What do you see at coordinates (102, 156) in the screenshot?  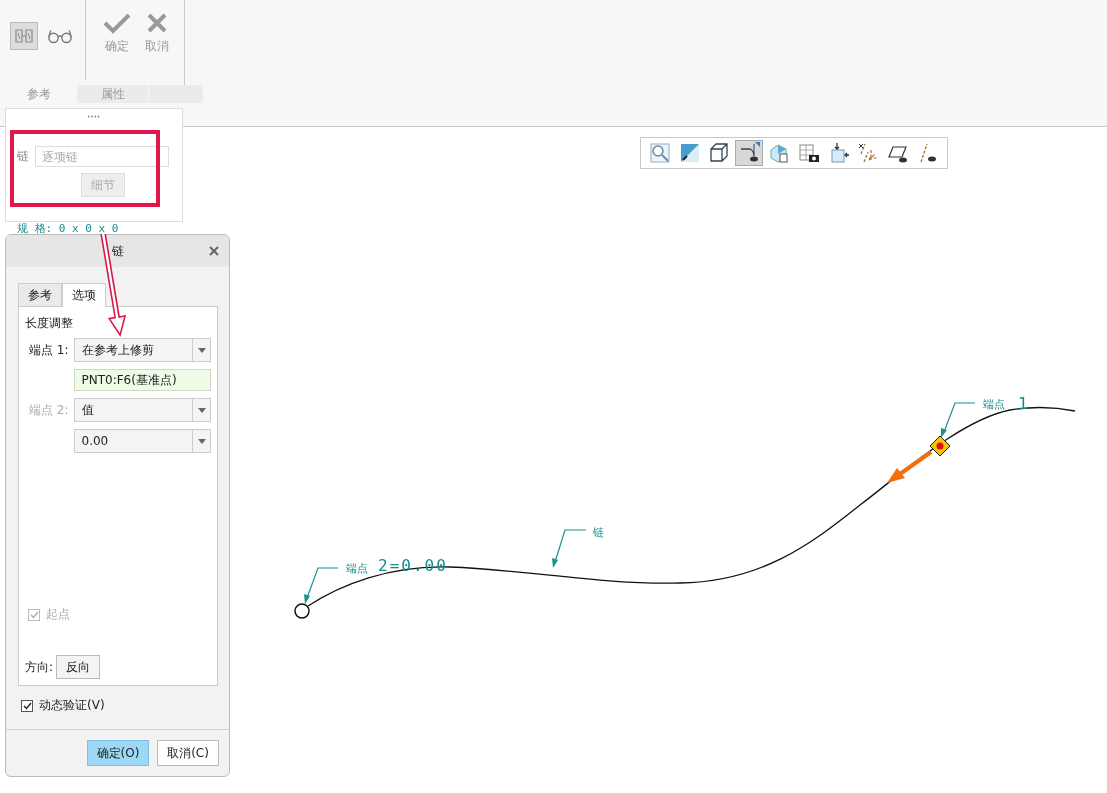 I see `chain-field: 逐项链` at bounding box center [102, 156].